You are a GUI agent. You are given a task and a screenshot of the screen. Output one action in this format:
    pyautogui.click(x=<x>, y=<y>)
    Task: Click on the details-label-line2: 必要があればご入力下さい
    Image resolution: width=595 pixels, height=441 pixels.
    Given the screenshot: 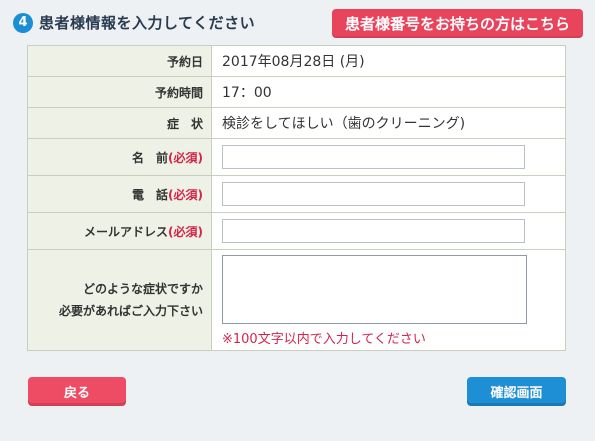 What is the action you would take?
    pyautogui.click(x=130, y=311)
    